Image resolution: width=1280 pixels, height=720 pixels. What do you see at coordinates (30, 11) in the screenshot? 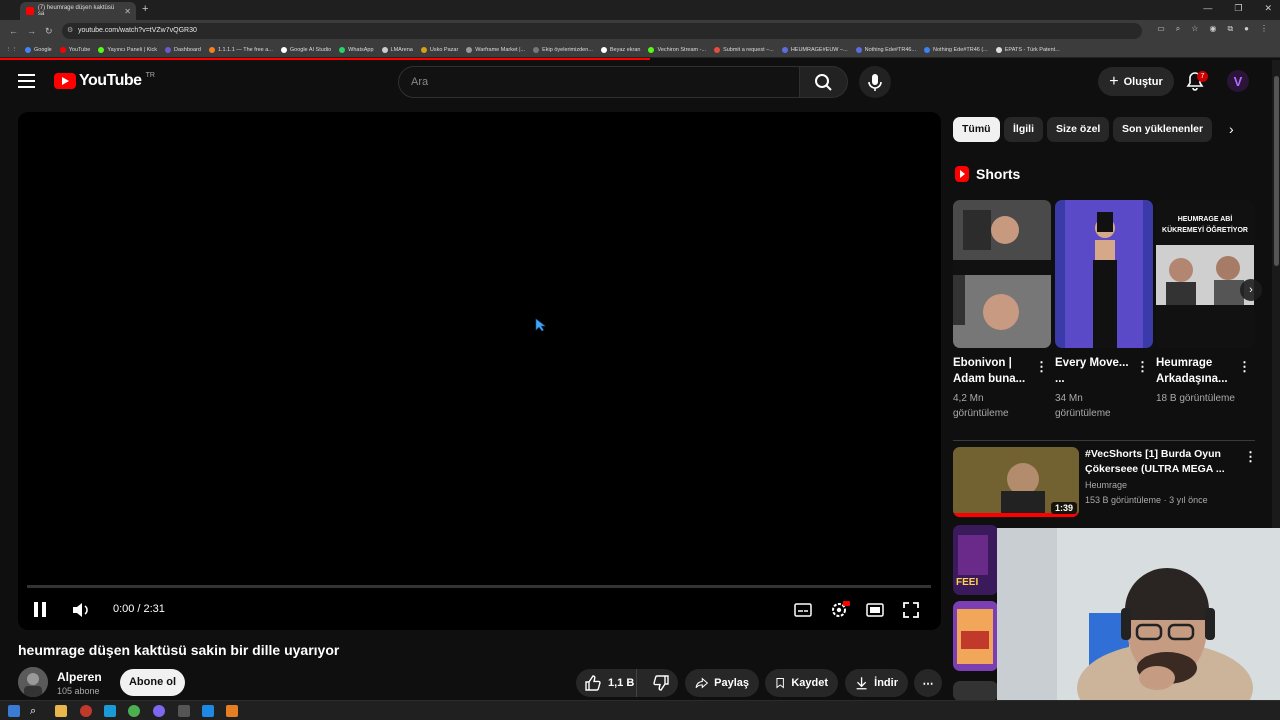
I see `youtube-favicon-icon` at bounding box center [30, 11].